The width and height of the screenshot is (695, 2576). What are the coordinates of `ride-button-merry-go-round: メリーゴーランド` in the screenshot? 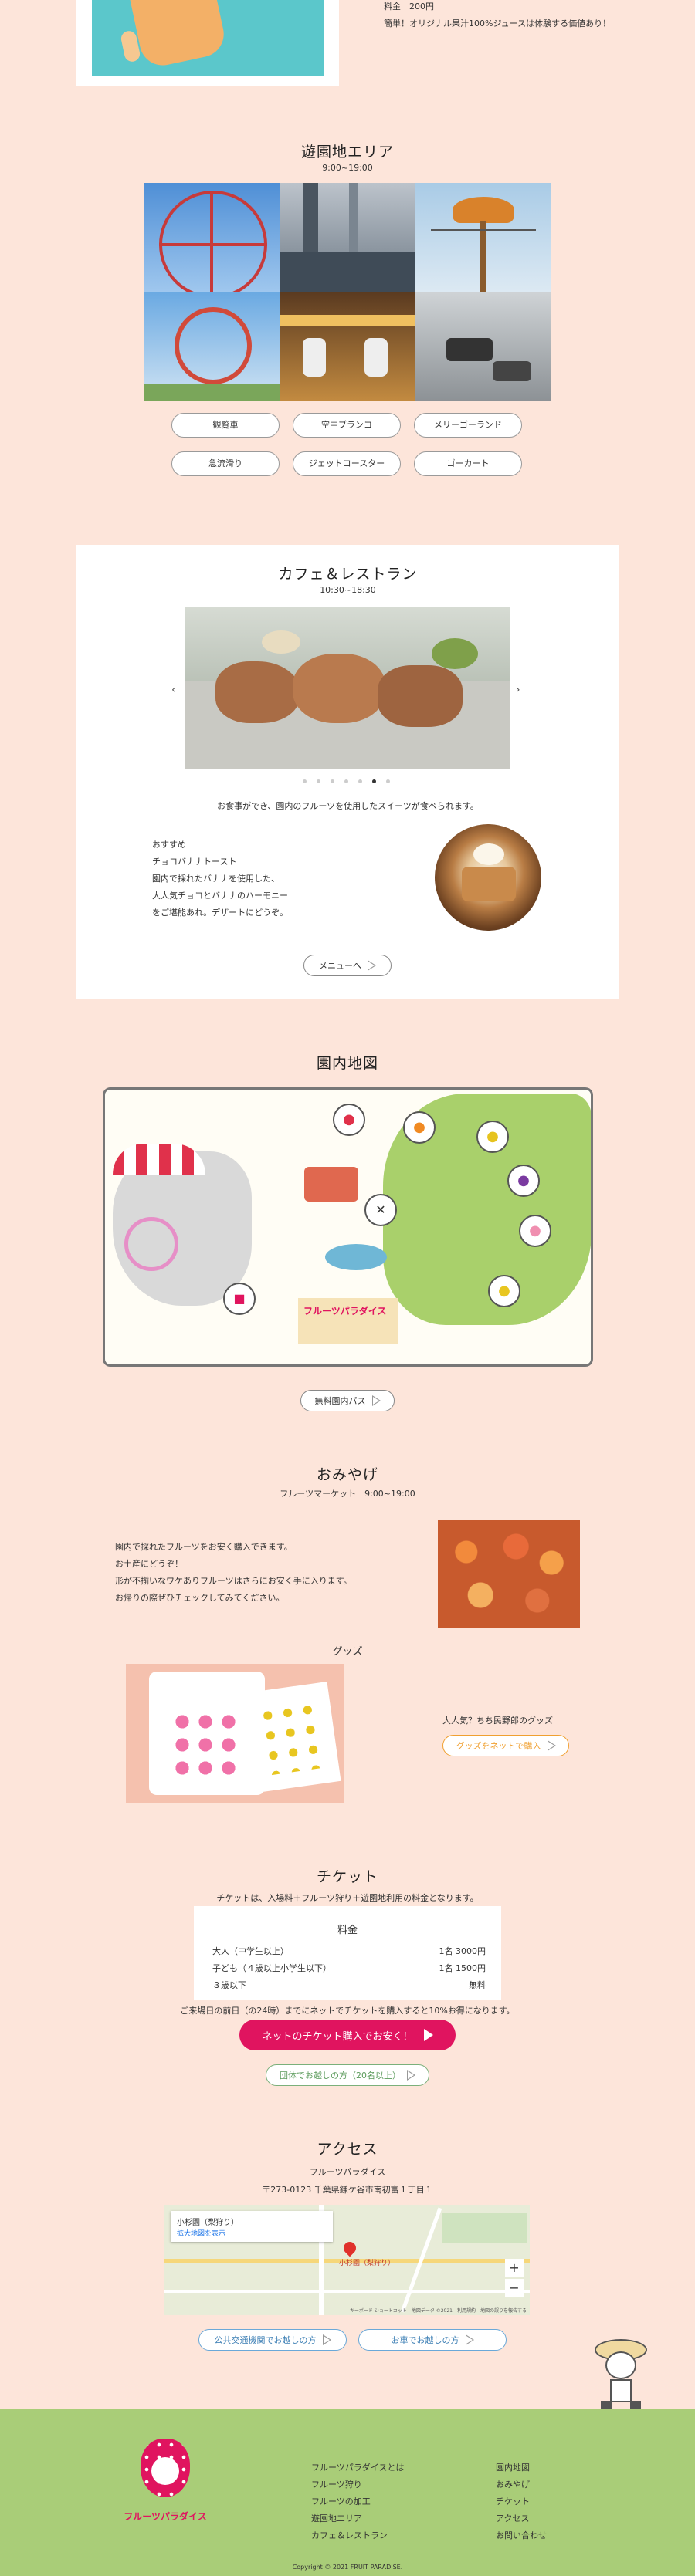 It's located at (468, 425).